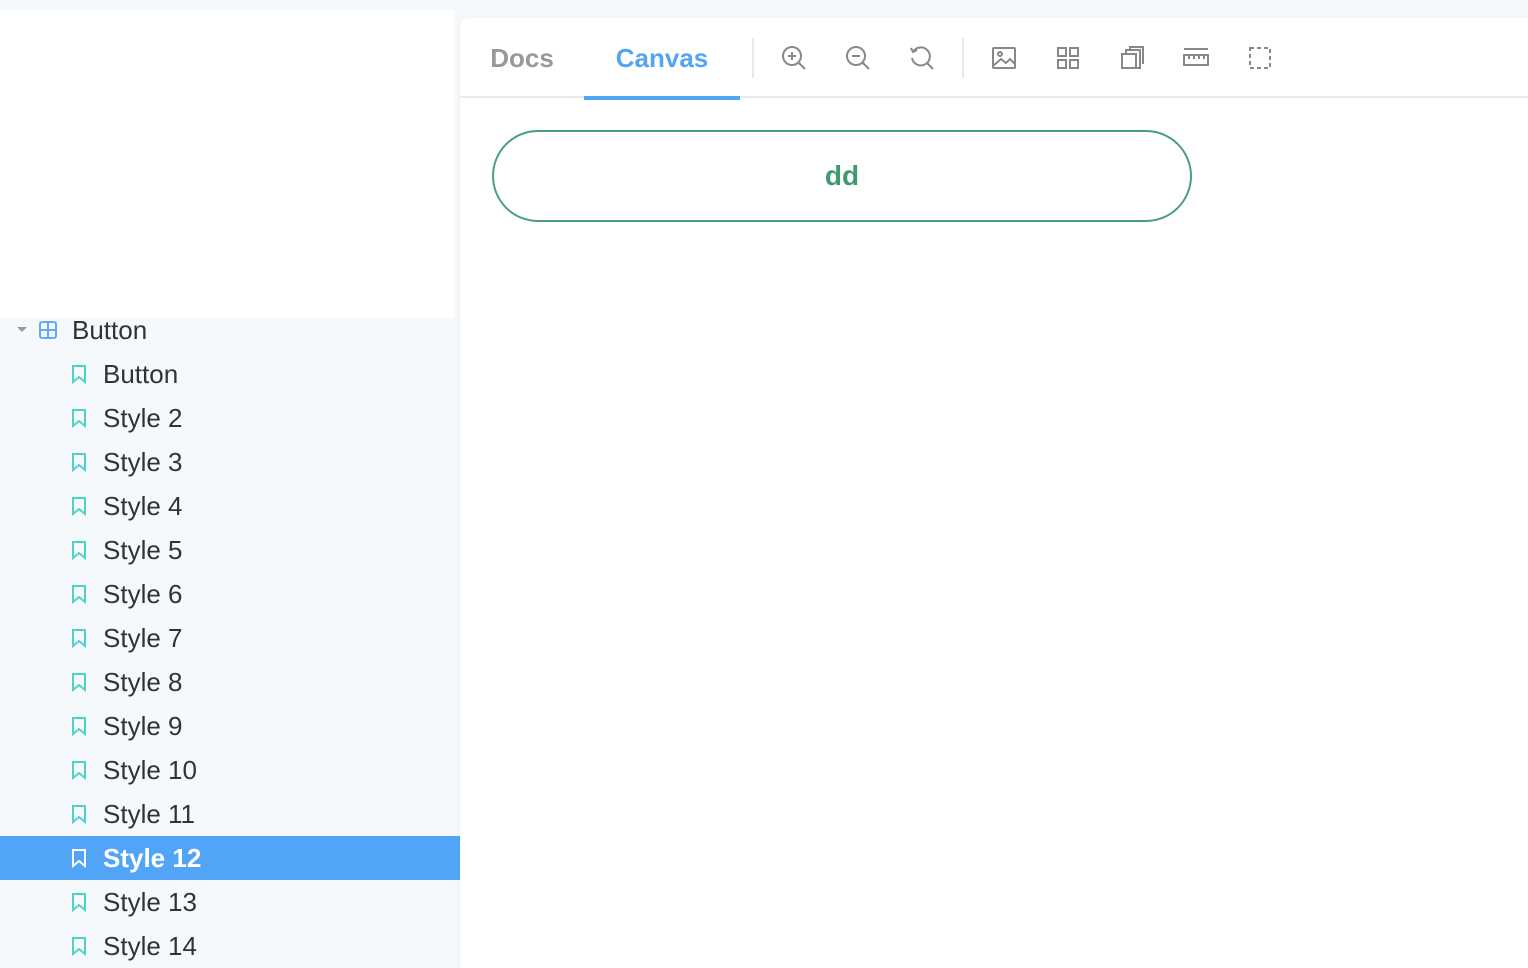  I want to click on story-item-label: Style 5, so click(143, 550).